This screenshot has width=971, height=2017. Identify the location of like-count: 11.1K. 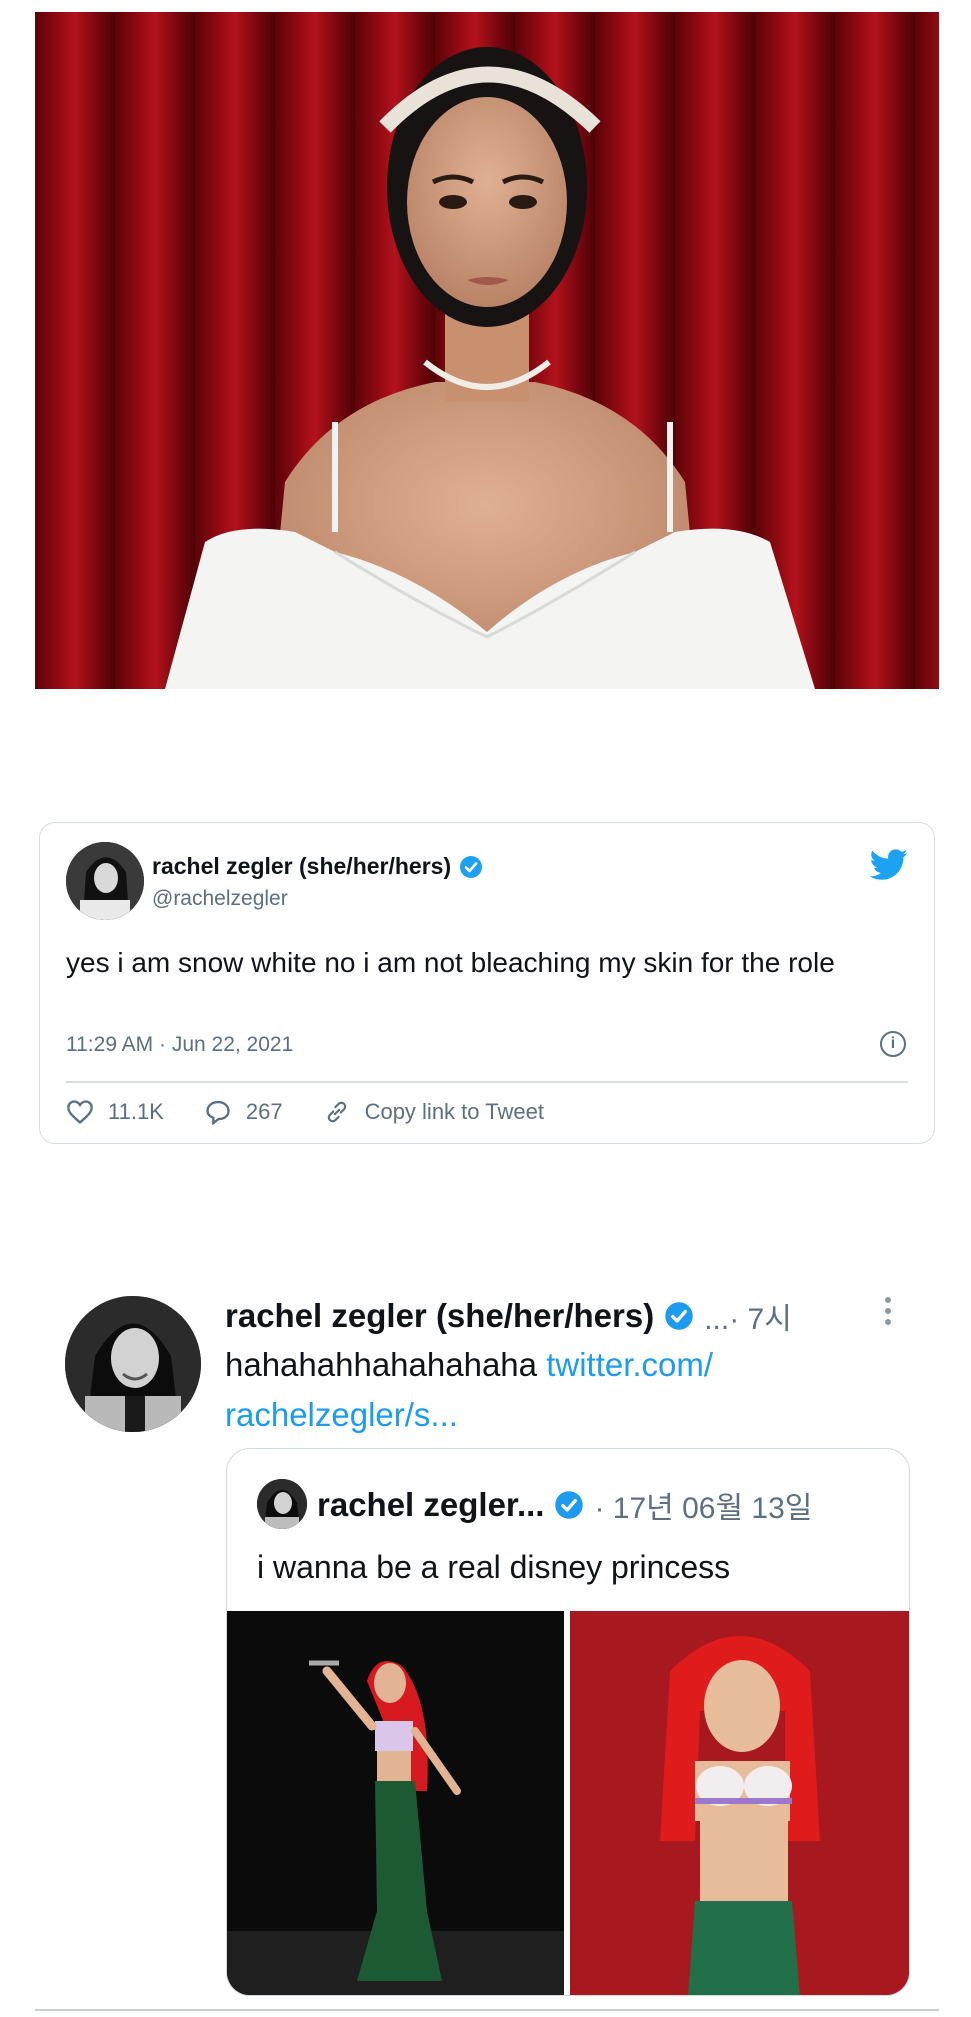
(136, 1111).